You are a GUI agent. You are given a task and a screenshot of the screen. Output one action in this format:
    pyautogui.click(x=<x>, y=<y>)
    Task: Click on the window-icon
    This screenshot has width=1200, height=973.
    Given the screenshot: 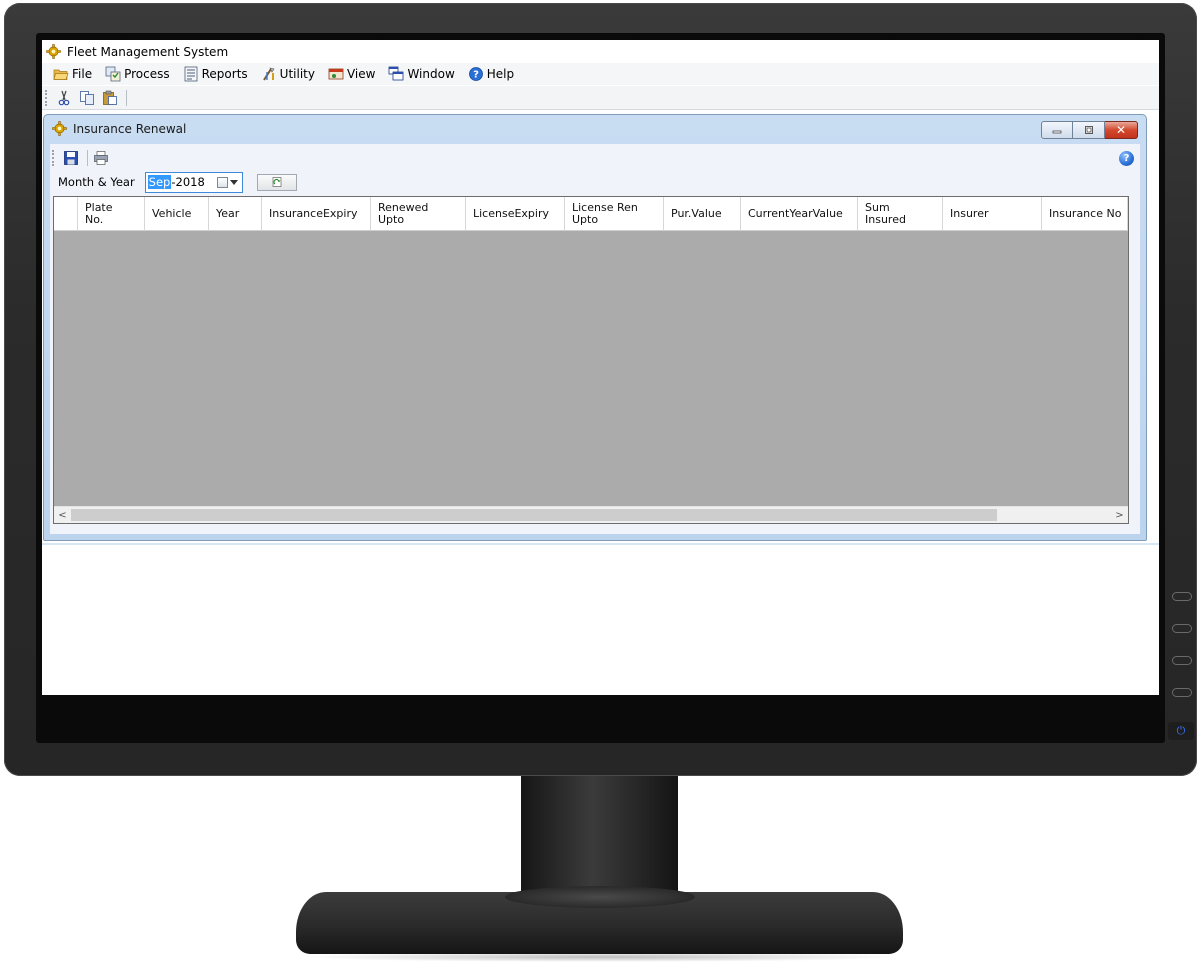 What is the action you would take?
    pyautogui.click(x=396, y=73)
    